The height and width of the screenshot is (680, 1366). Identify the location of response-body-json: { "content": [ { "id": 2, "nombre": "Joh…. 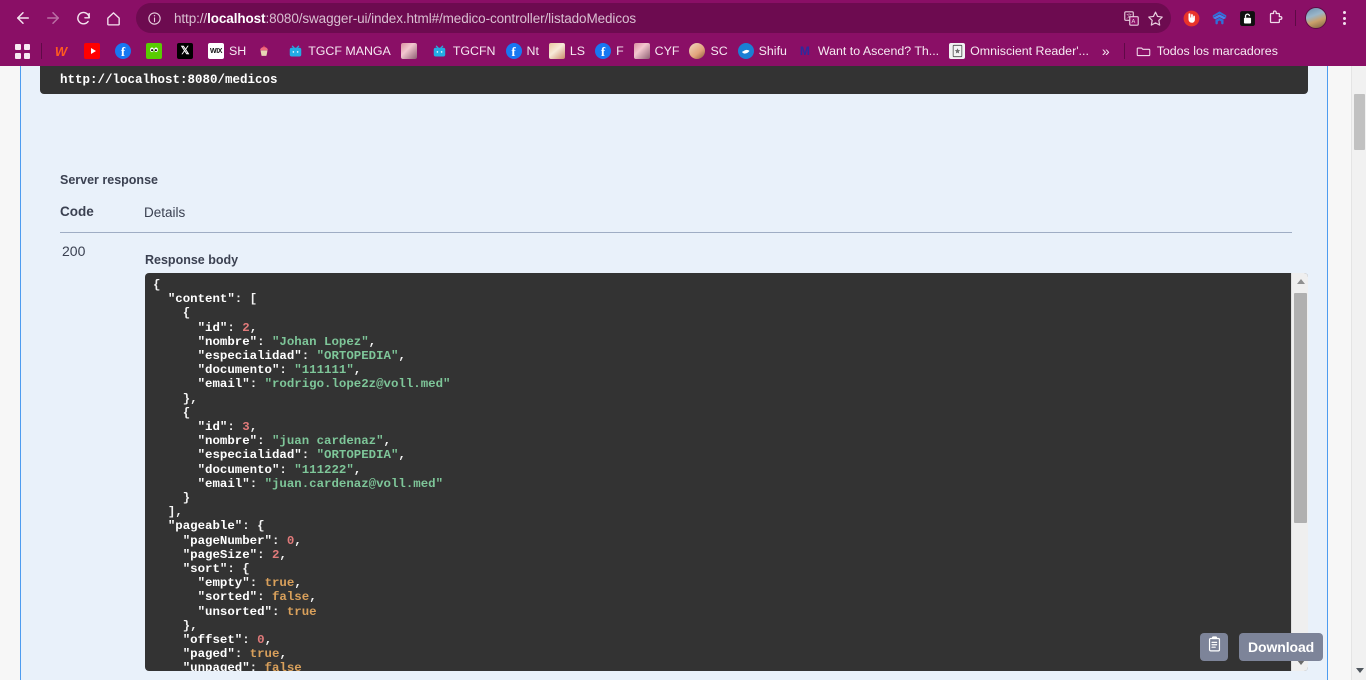
(302, 474).